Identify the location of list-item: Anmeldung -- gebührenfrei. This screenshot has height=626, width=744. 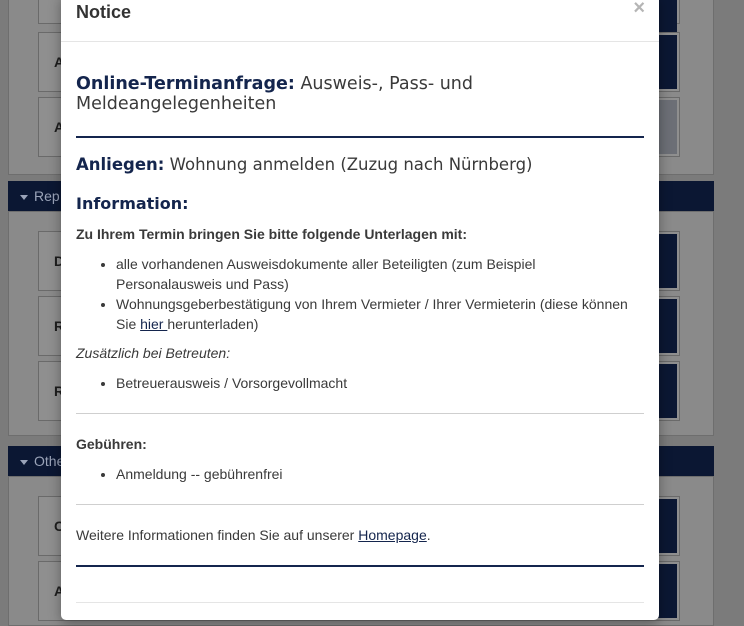
(380, 474).